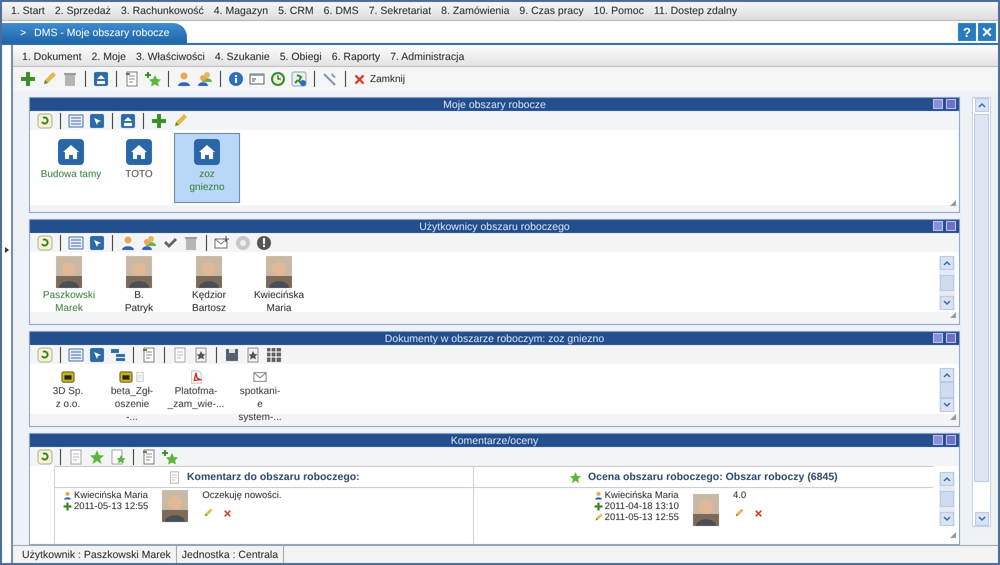 The image size is (1000, 565). I want to click on note-star-icon, so click(118, 456).